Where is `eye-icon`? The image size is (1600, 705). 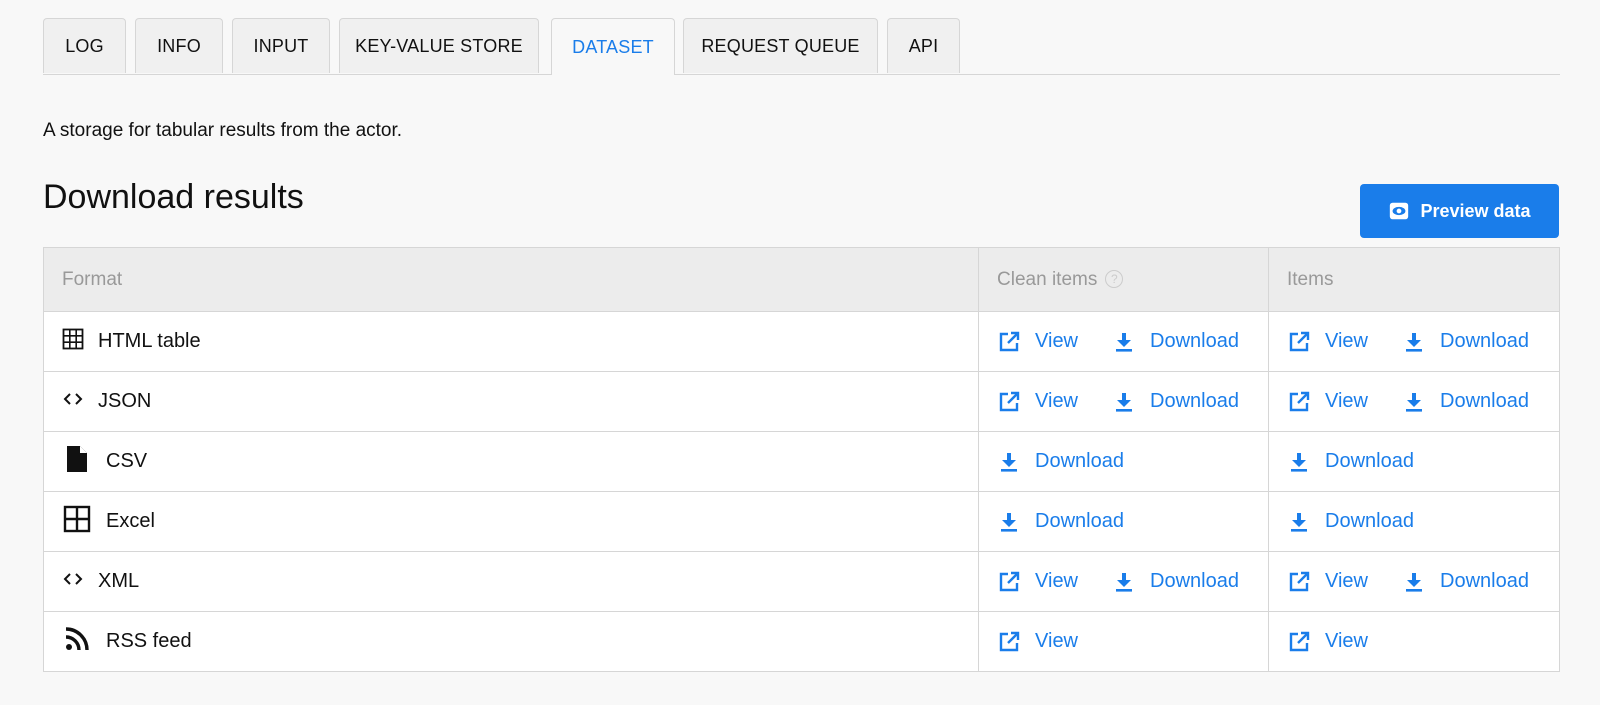 eye-icon is located at coordinates (1399, 211).